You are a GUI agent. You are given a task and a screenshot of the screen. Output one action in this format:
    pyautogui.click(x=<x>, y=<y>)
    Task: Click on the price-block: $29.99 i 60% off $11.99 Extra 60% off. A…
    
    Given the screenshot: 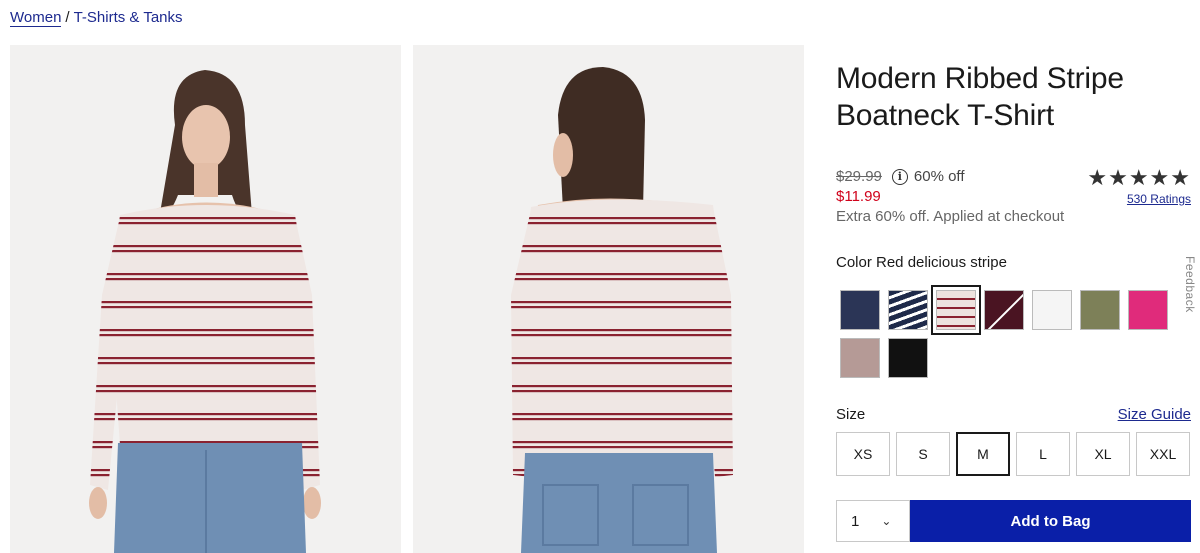 What is the action you would take?
    pyautogui.click(x=1013, y=196)
    